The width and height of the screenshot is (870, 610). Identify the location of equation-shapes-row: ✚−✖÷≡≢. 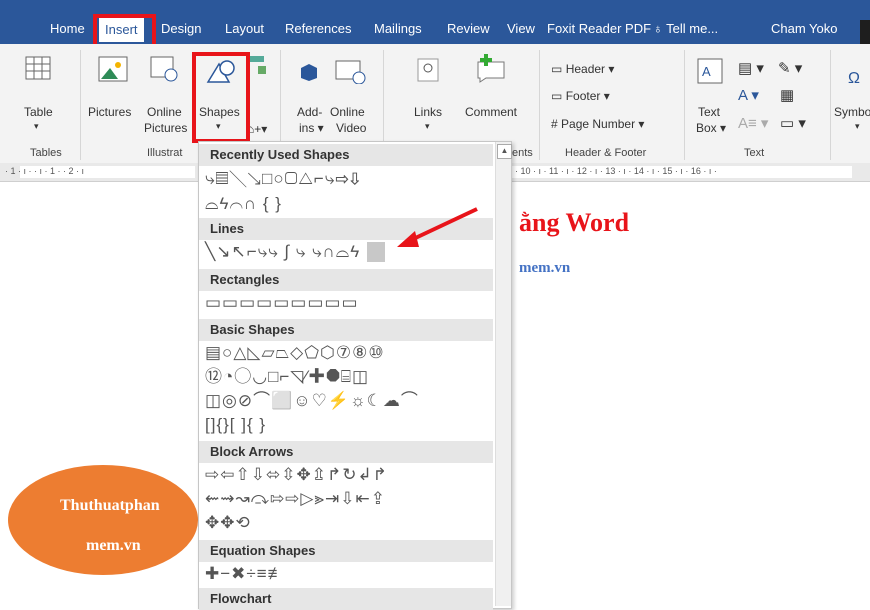
(245, 574).